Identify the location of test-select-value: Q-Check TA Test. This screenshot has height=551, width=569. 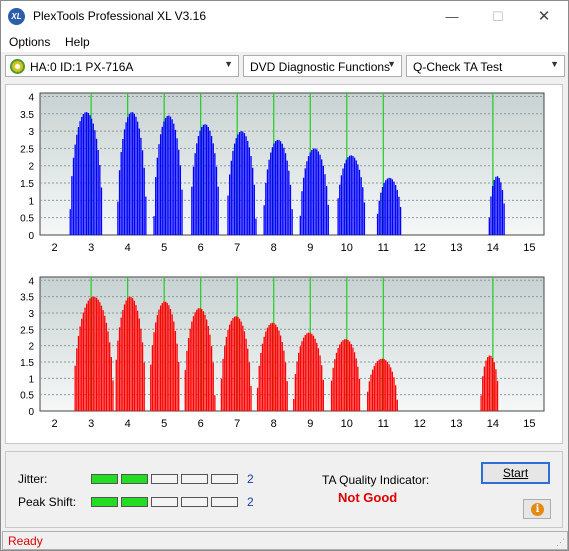
(458, 67).